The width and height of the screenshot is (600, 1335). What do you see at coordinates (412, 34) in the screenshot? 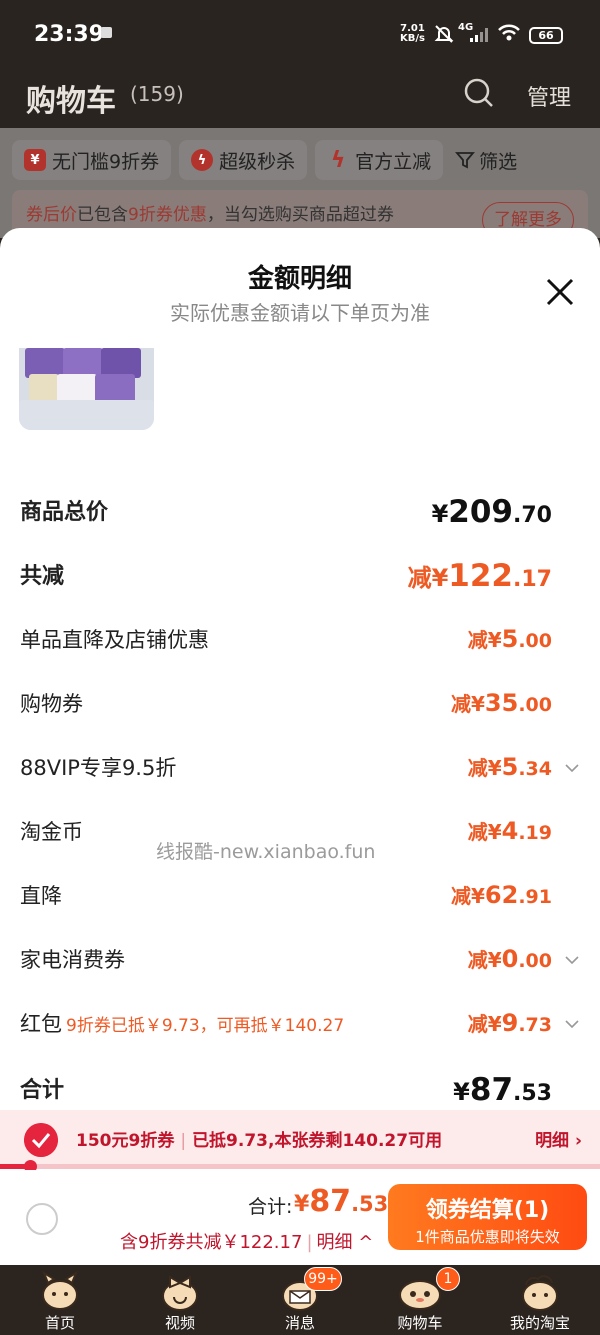
I see `net-speed: 7.01 KB/s` at bounding box center [412, 34].